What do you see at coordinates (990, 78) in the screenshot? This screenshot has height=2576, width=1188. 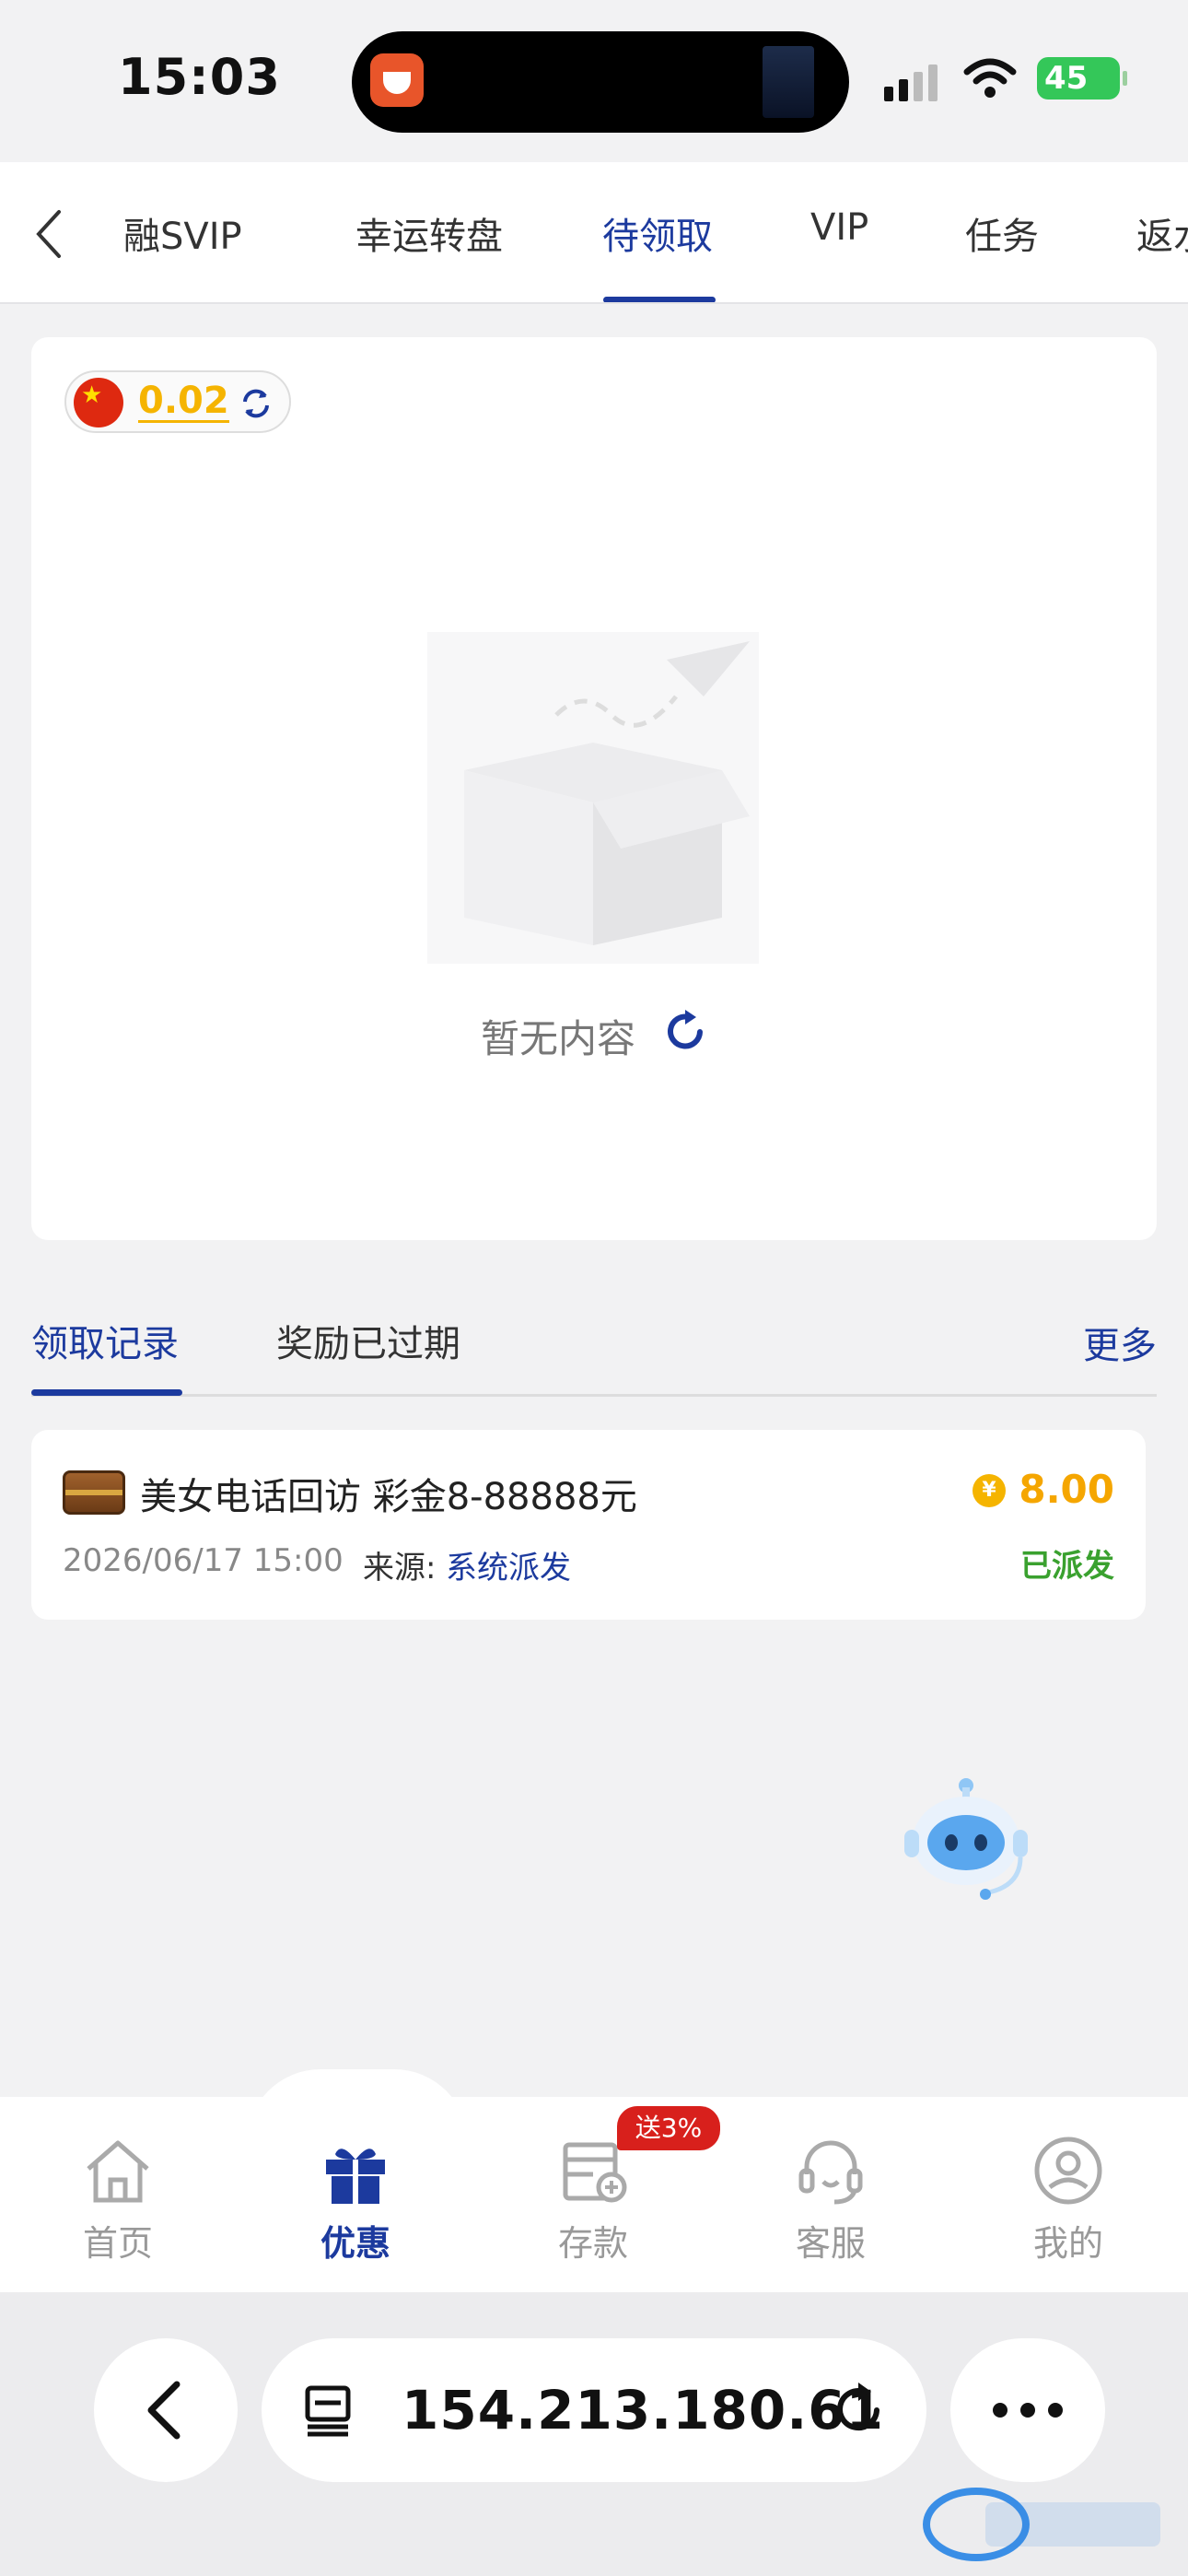 I see `wifi-icon` at bounding box center [990, 78].